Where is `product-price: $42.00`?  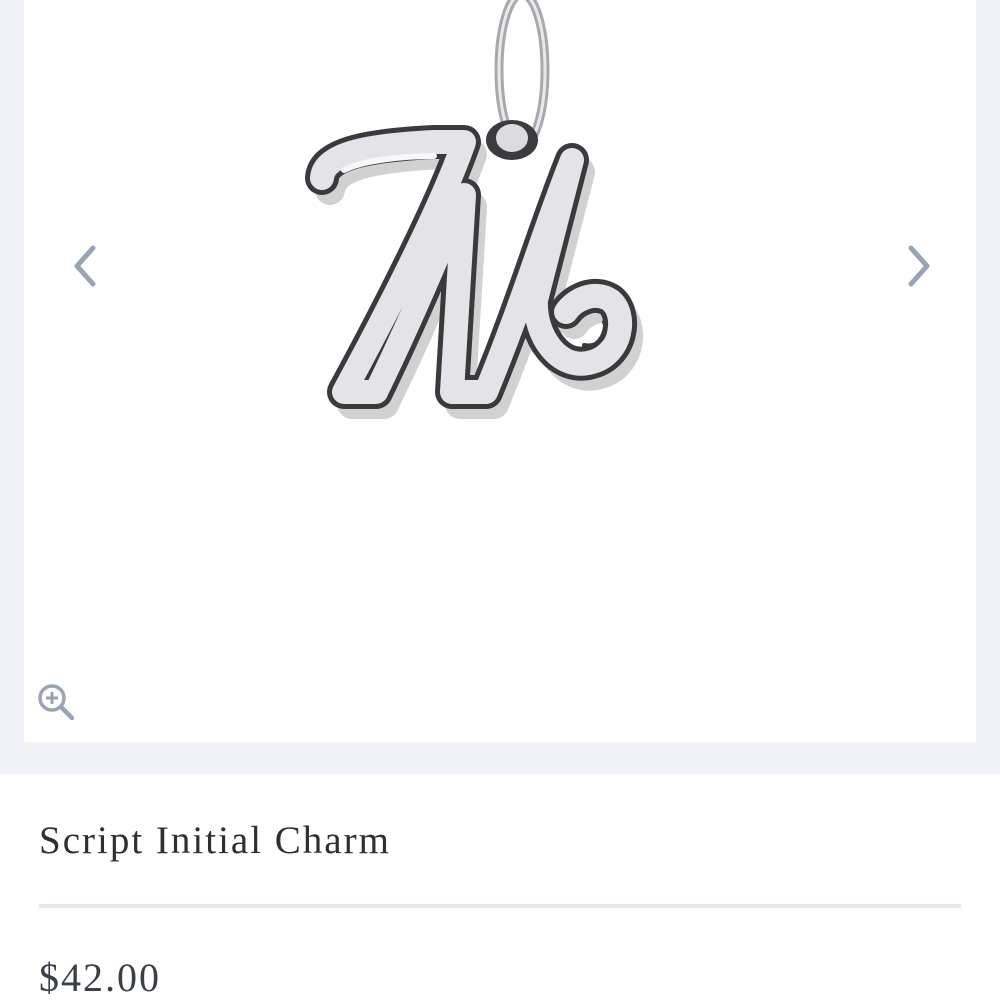 product-price: $42.00 is located at coordinates (100, 977).